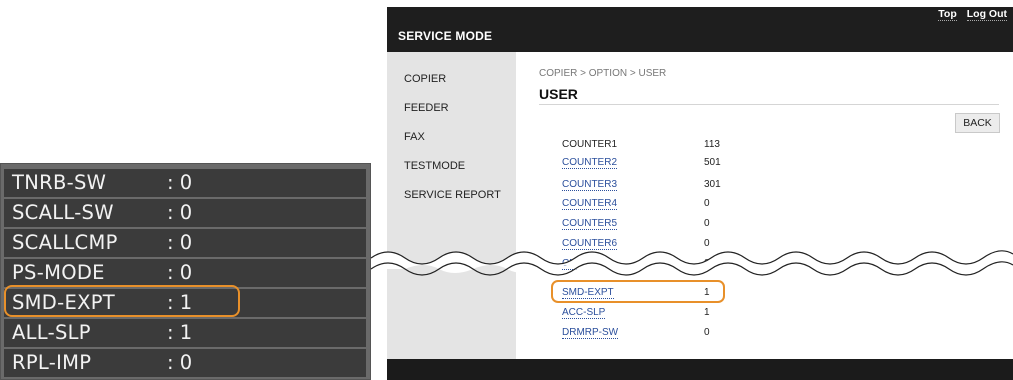  I want to click on panel-row-rpl-imp: RPL-IMP : 0, so click(185, 363).